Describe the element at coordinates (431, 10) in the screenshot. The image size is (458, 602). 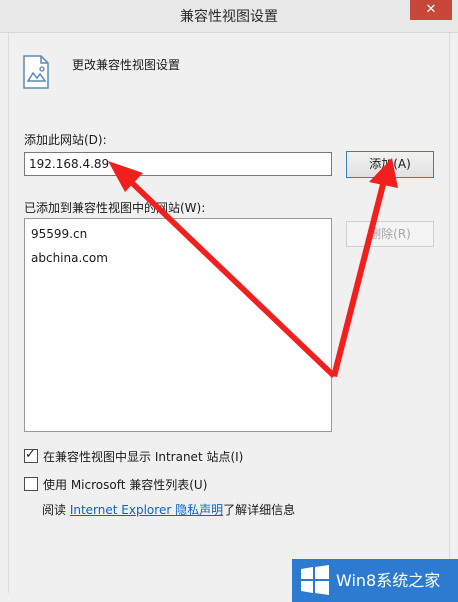
I see `close-button: ✕` at that location.